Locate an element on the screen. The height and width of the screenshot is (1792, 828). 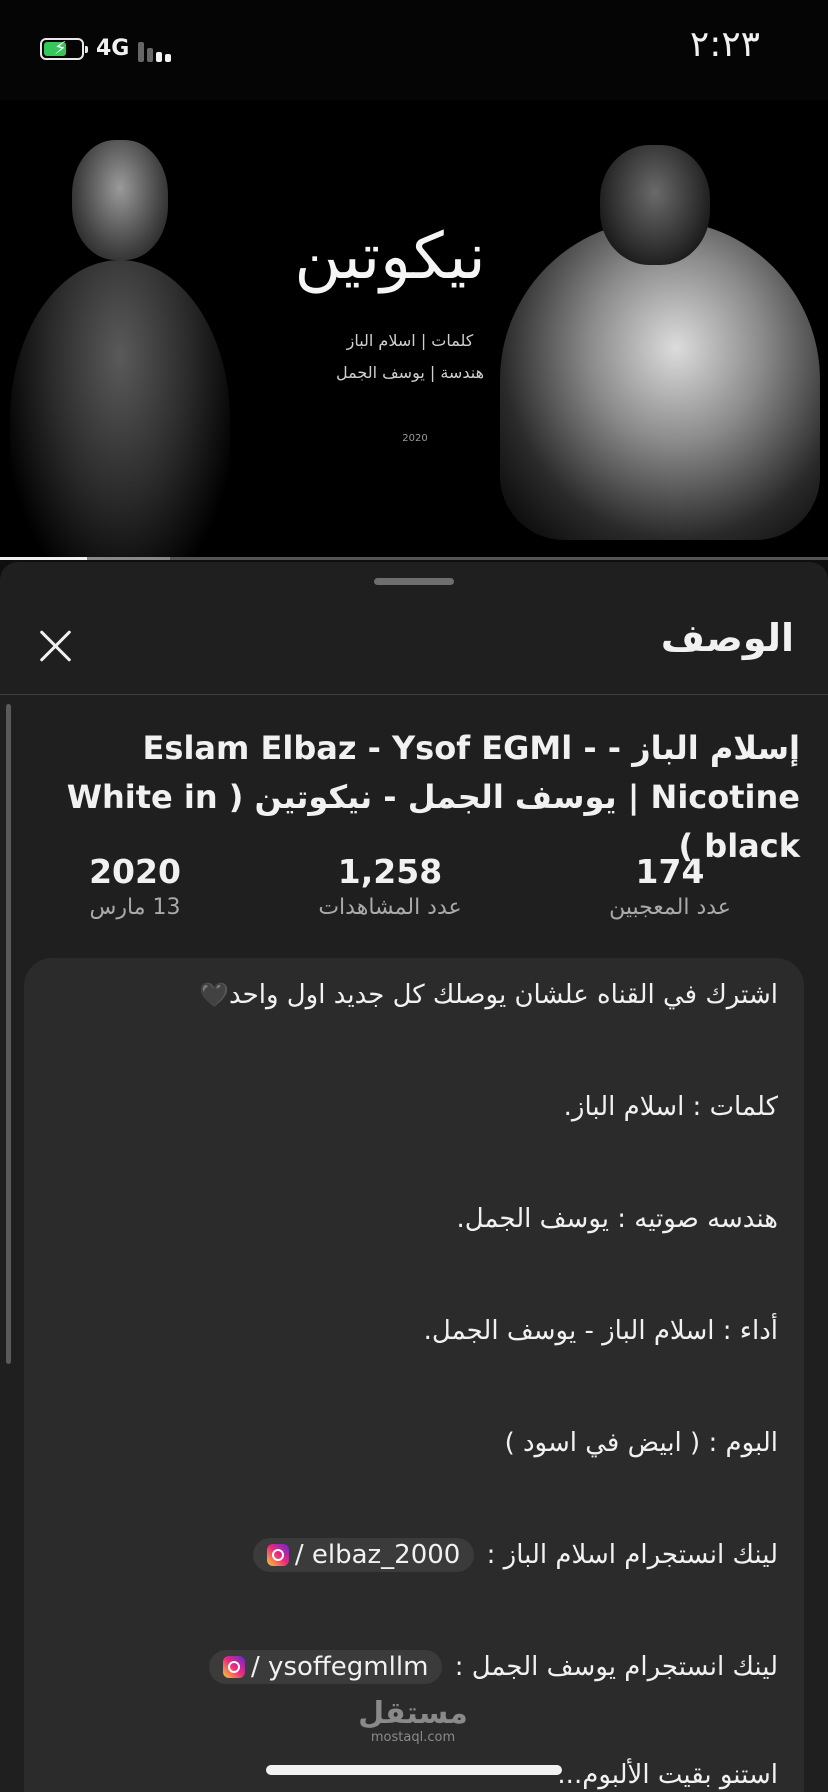
video-progress-bar is located at coordinates (414, 558).